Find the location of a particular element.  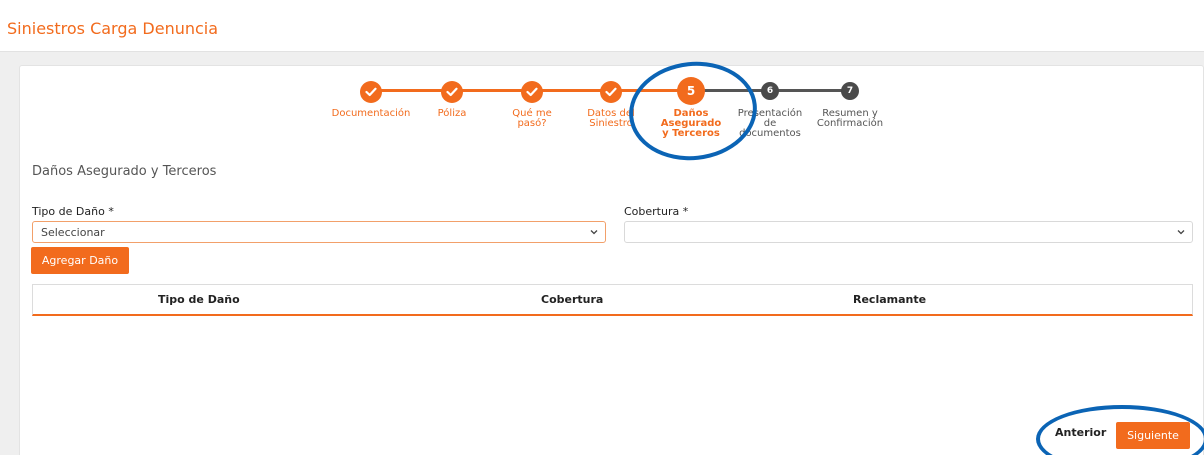

step-5-circle: 5 is located at coordinates (691, 91).